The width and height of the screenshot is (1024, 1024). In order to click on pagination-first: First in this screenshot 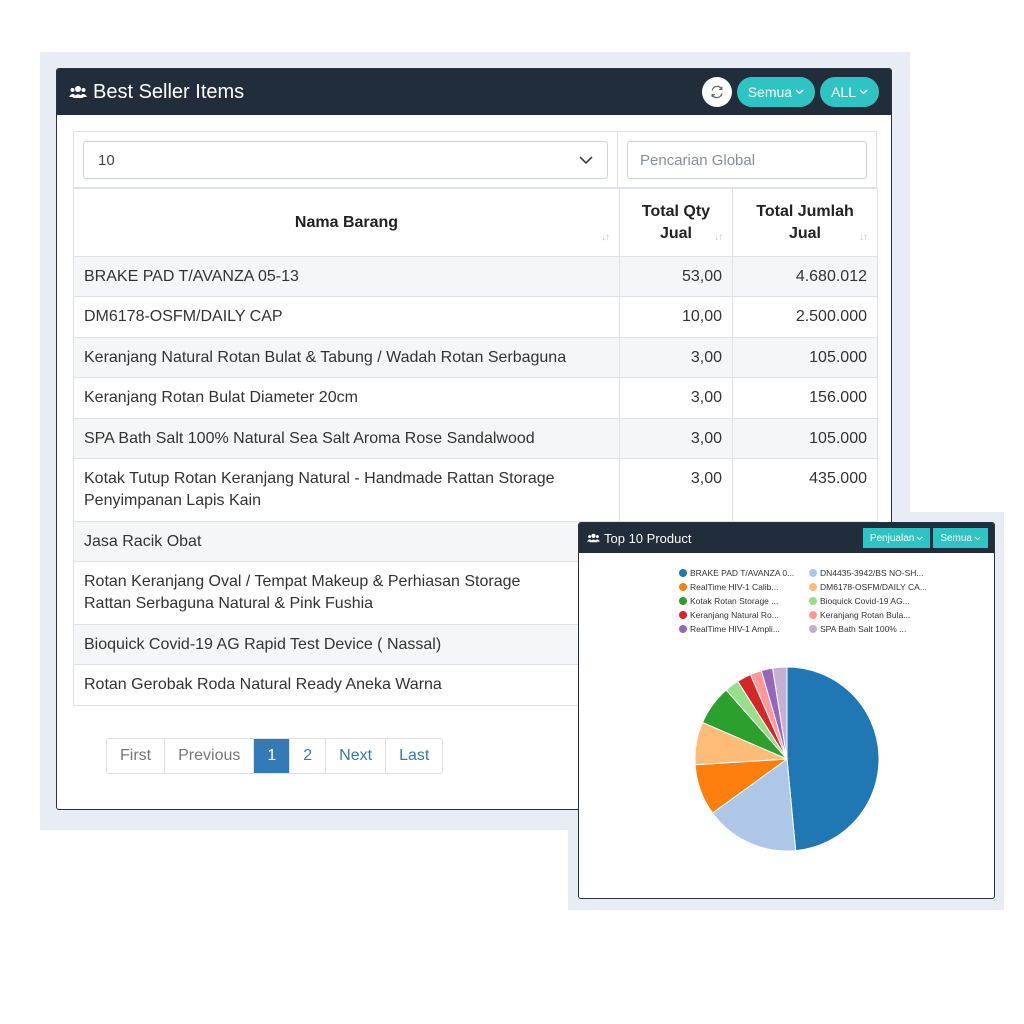, I will do `click(135, 756)`.